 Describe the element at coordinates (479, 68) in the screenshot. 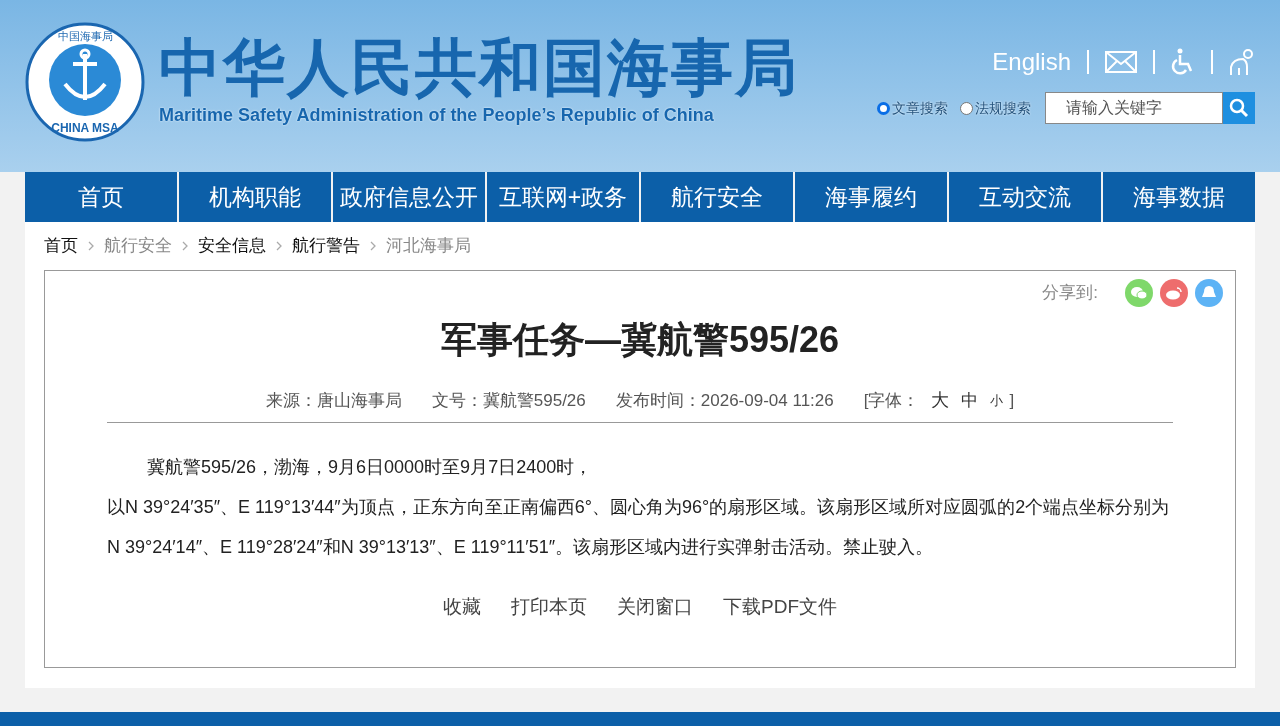

I see `site-title: 中华人民共和国海事局` at that location.